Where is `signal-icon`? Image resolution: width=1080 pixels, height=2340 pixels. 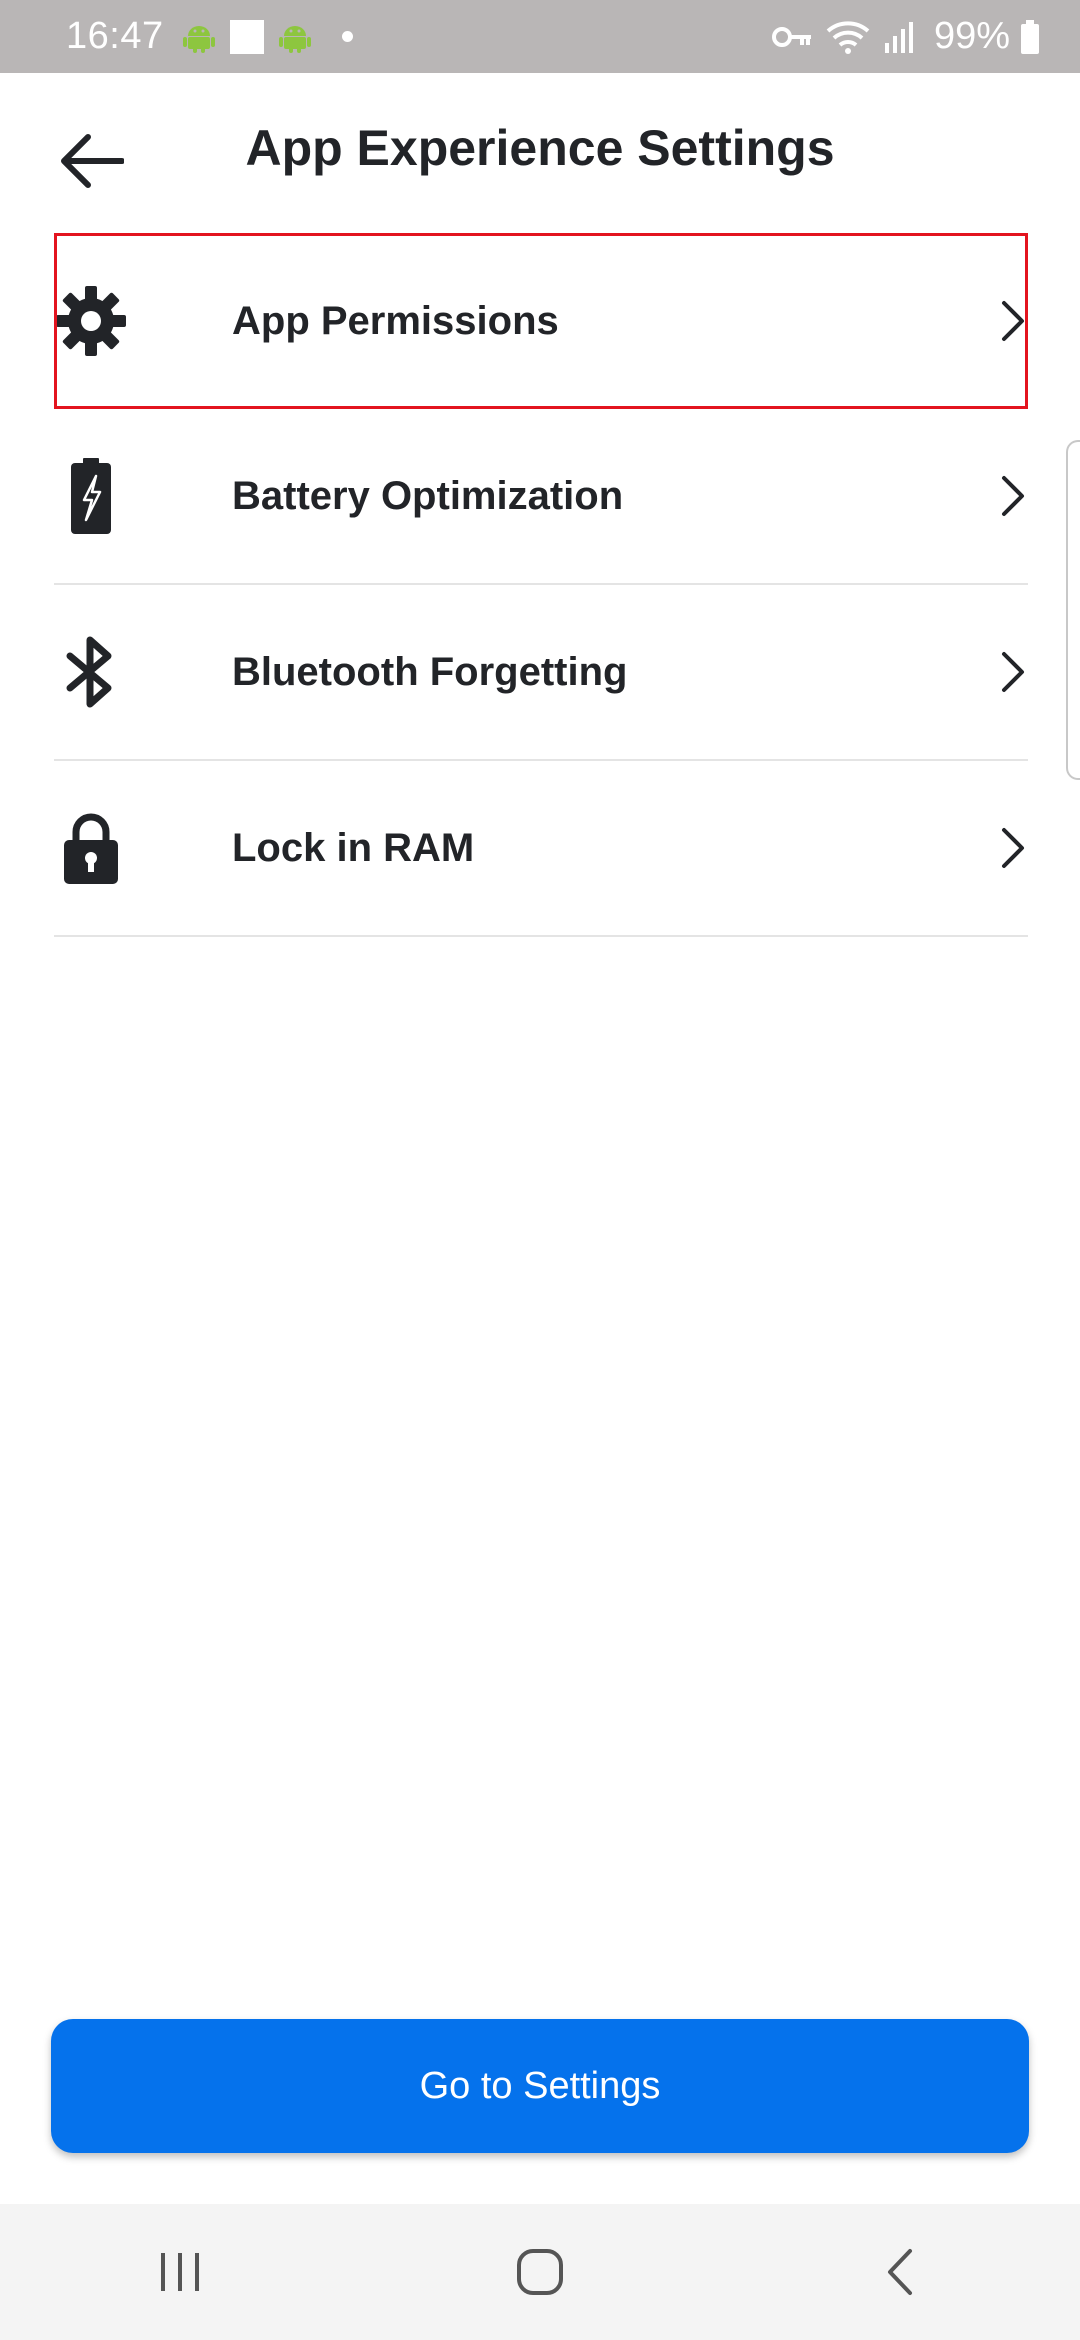 signal-icon is located at coordinates (899, 37).